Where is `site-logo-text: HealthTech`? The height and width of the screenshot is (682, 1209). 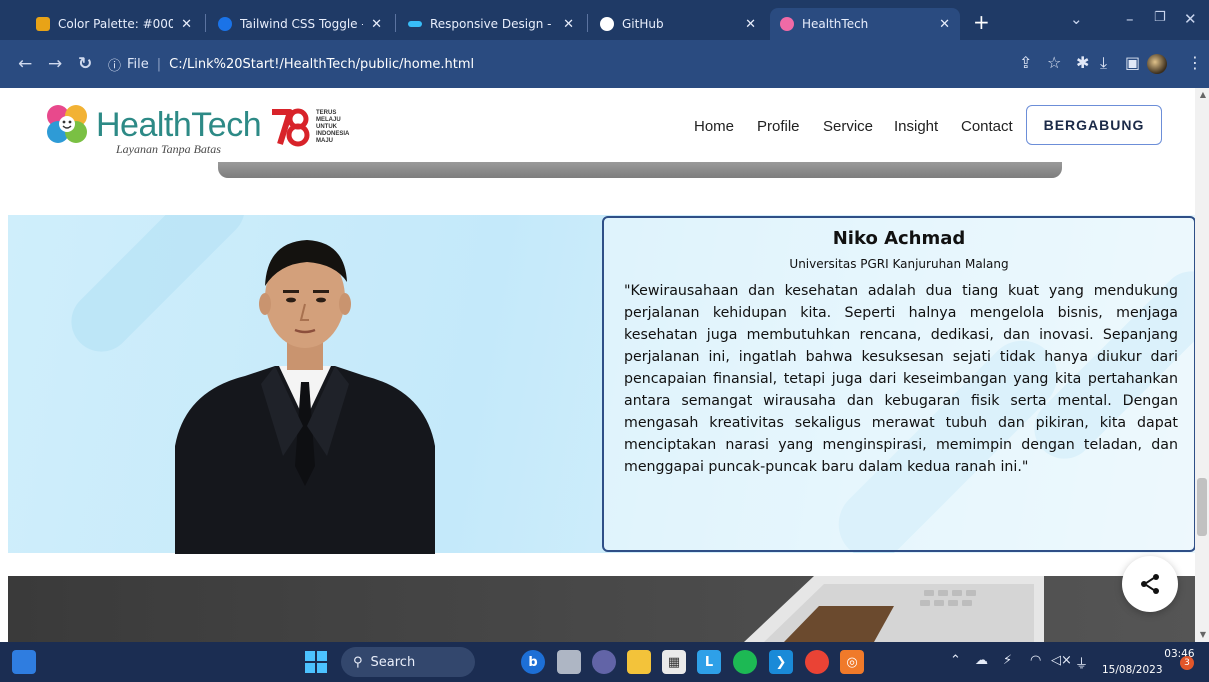
site-logo-text: HealthTech is located at coordinates (179, 125).